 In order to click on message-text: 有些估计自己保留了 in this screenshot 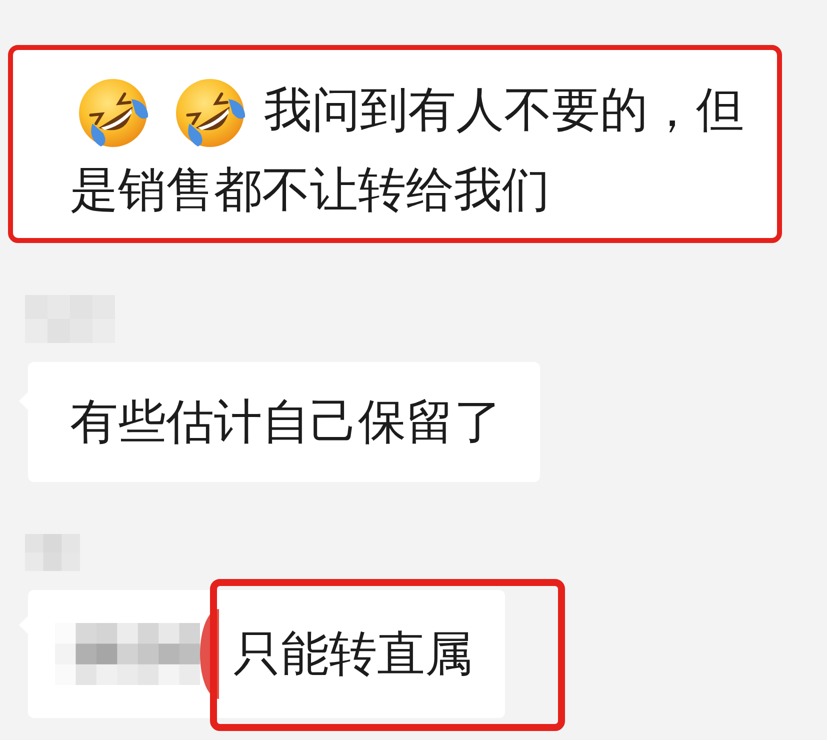, I will do `click(286, 422)`.